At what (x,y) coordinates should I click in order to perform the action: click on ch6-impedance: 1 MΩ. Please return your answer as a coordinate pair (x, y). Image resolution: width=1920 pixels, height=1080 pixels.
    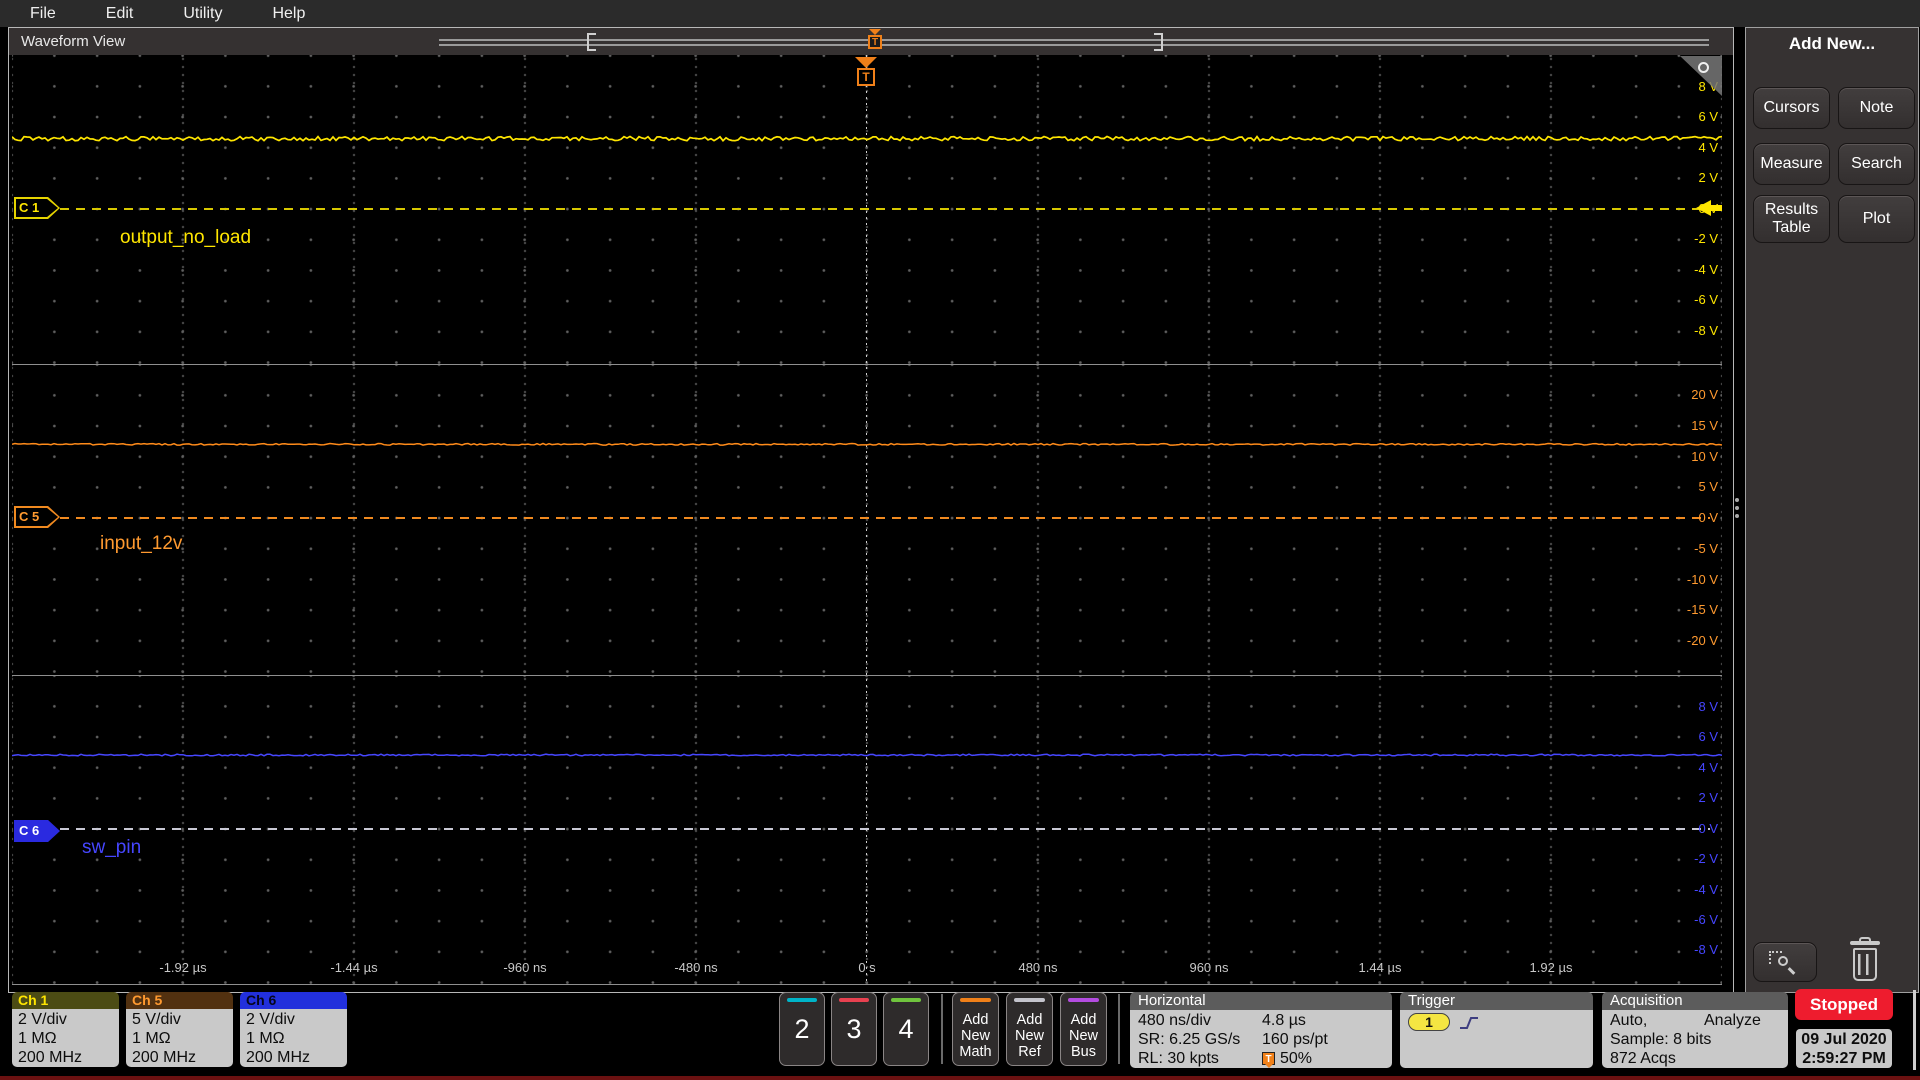
    Looking at the image, I should click on (265, 1038).